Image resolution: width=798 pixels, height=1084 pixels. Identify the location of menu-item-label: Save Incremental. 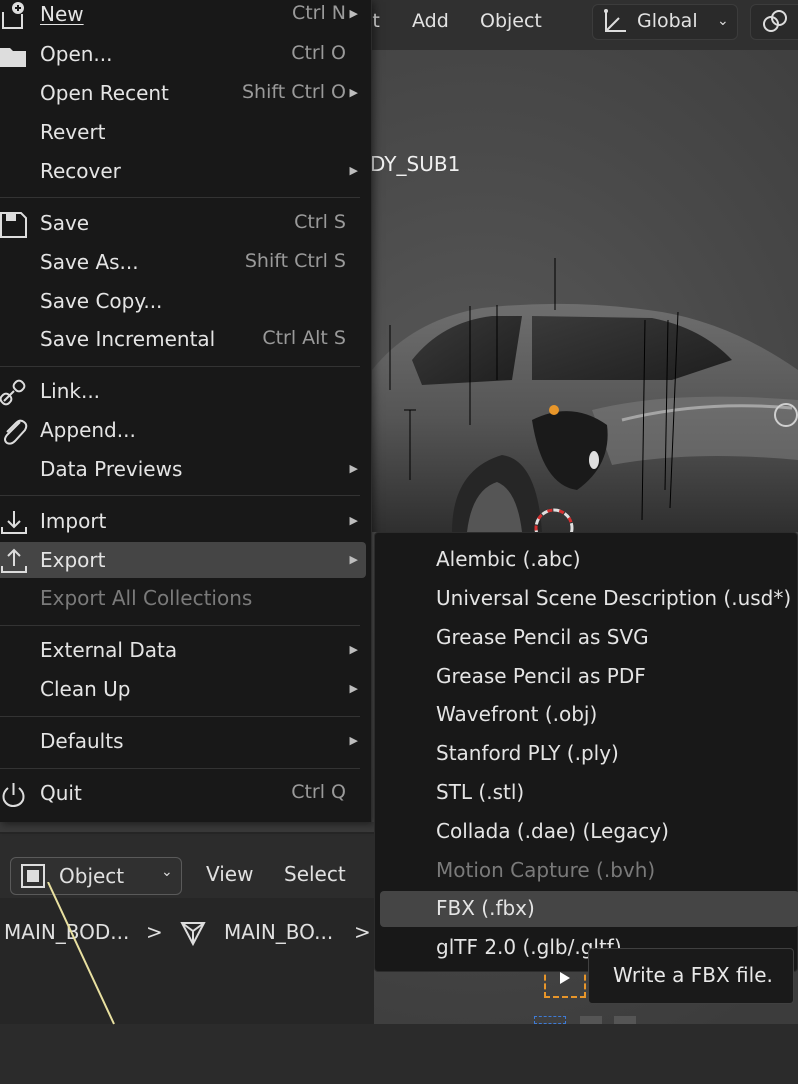
(128, 339).